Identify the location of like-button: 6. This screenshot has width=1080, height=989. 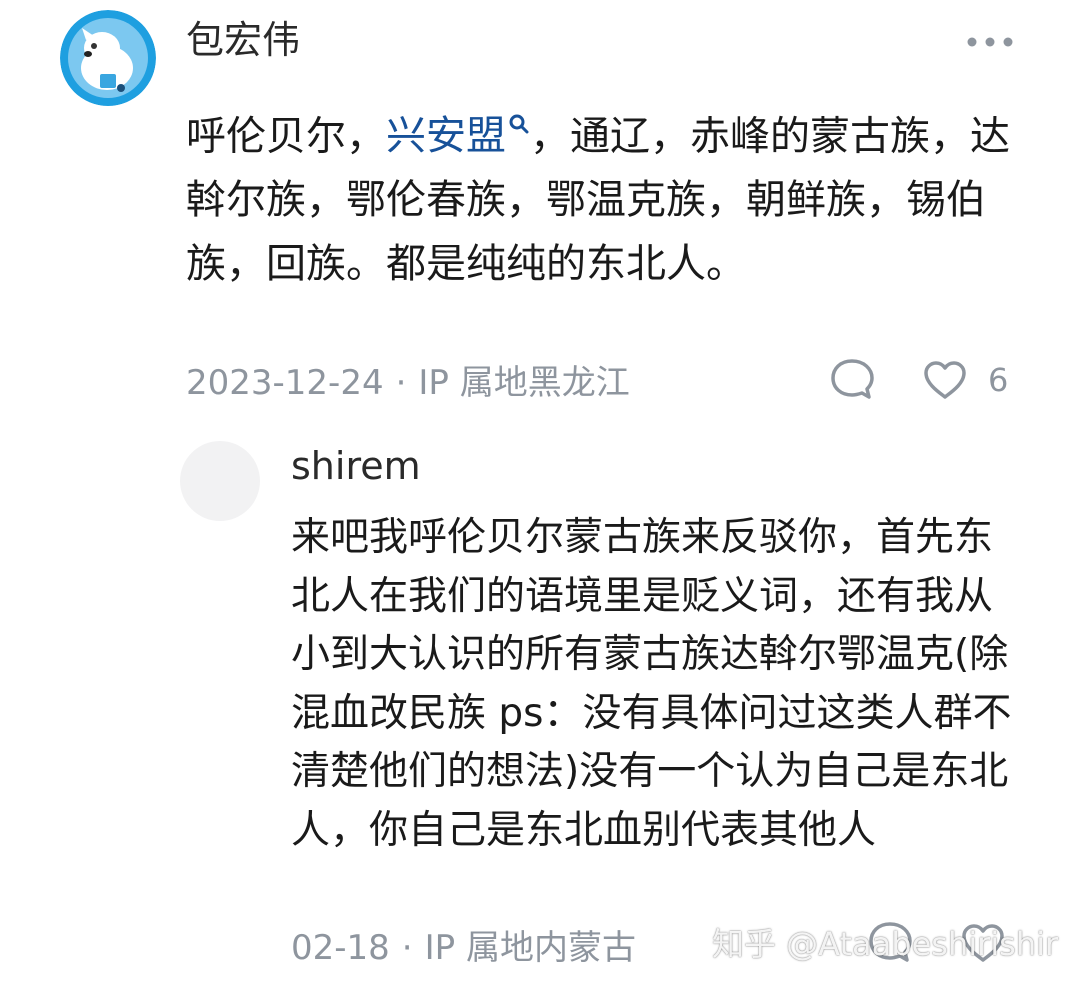
(970, 380).